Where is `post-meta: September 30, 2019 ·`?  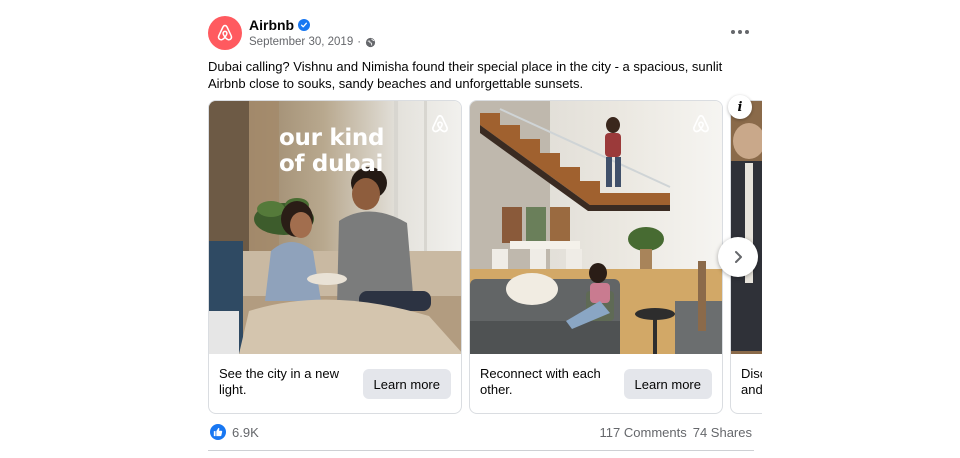
post-meta: September 30, 2019 · is located at coordinates (312, 42).